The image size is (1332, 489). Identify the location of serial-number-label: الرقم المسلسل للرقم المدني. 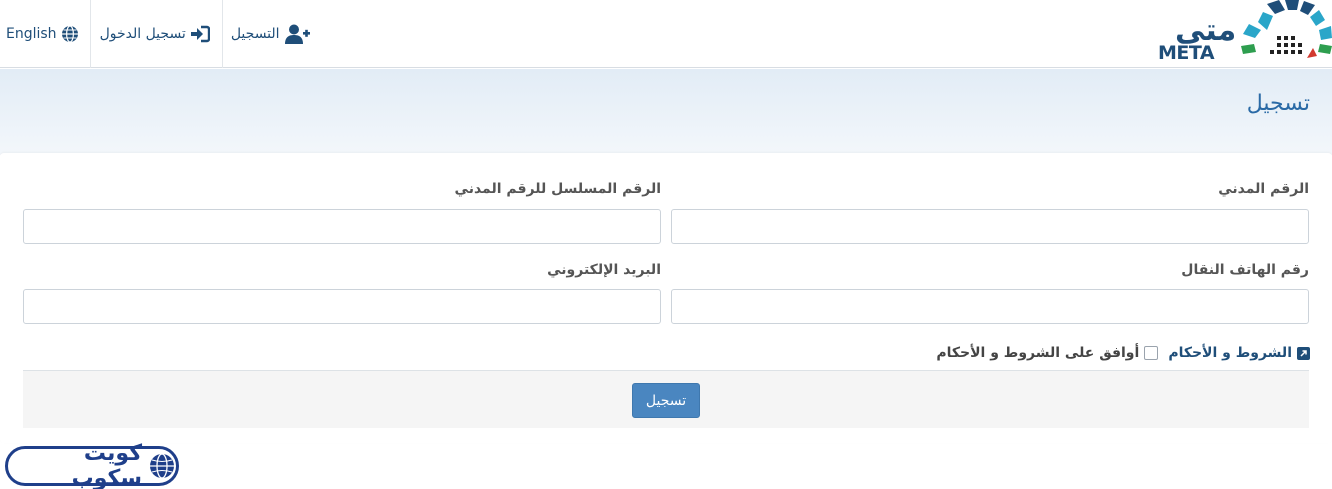
(557, 189).